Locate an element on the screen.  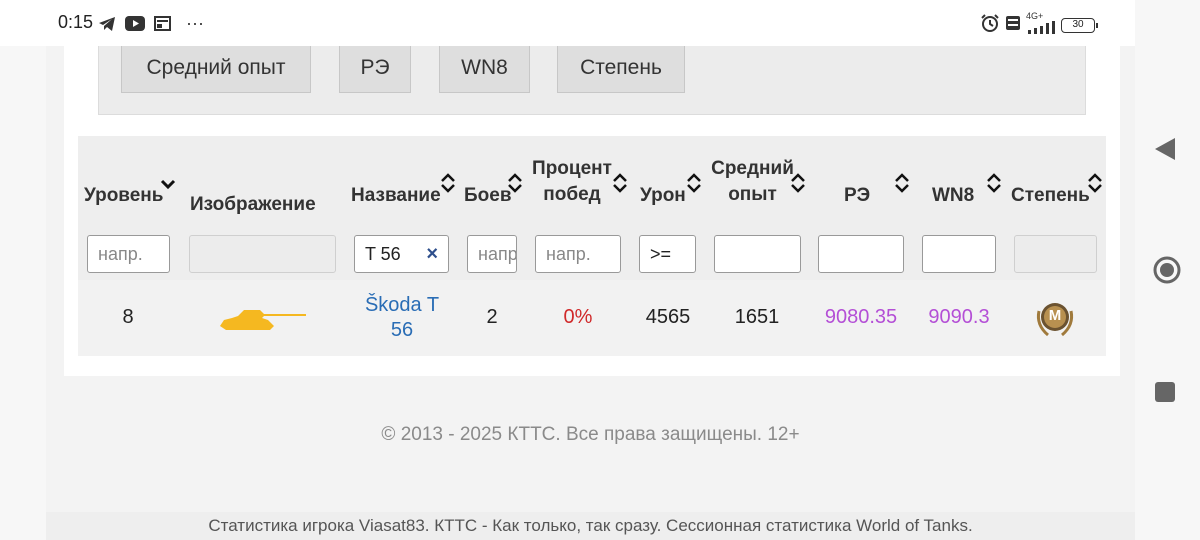
grade-sort-button: Степень is located at coordinates (621, 69).